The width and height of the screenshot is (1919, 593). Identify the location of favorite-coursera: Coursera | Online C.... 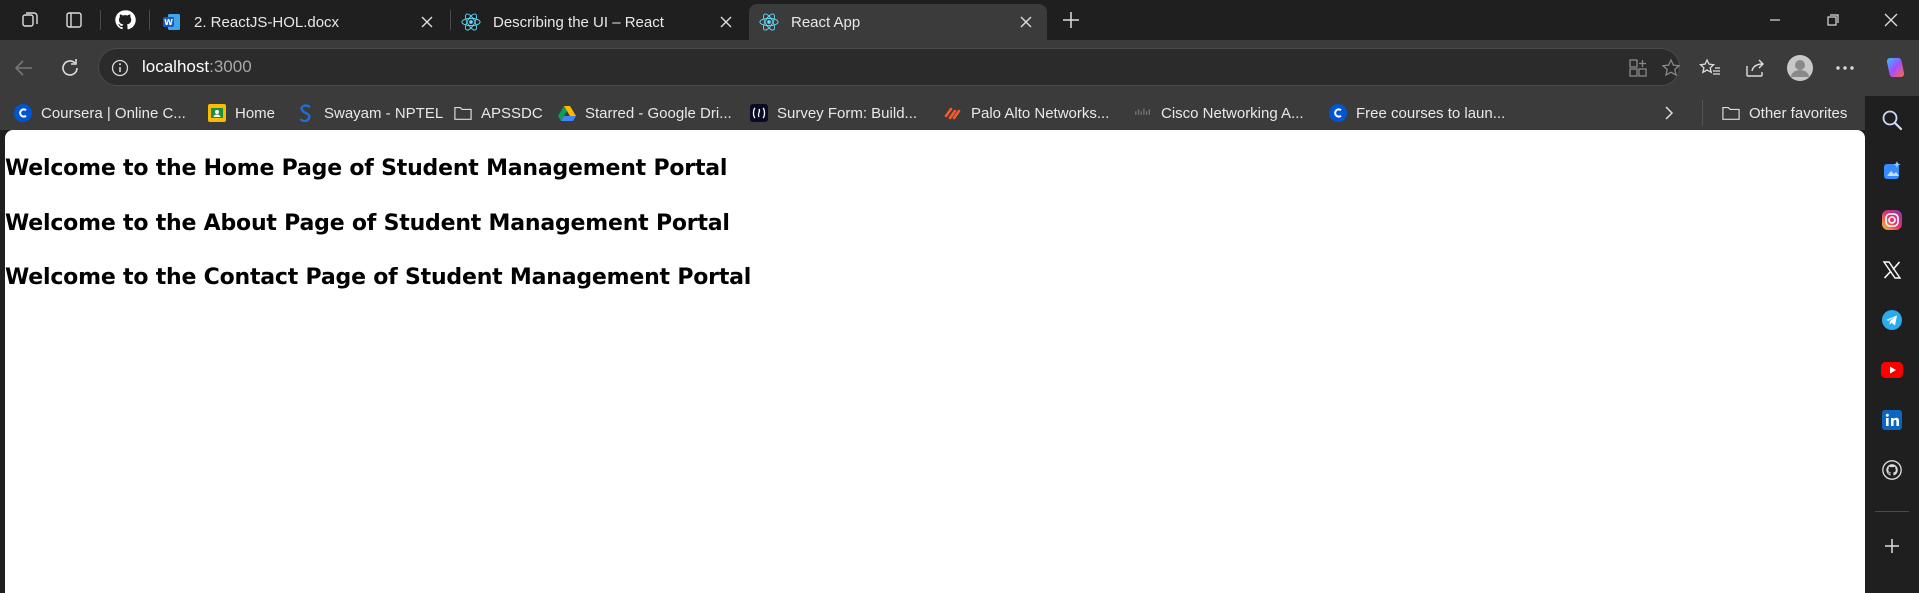
(100, 113).